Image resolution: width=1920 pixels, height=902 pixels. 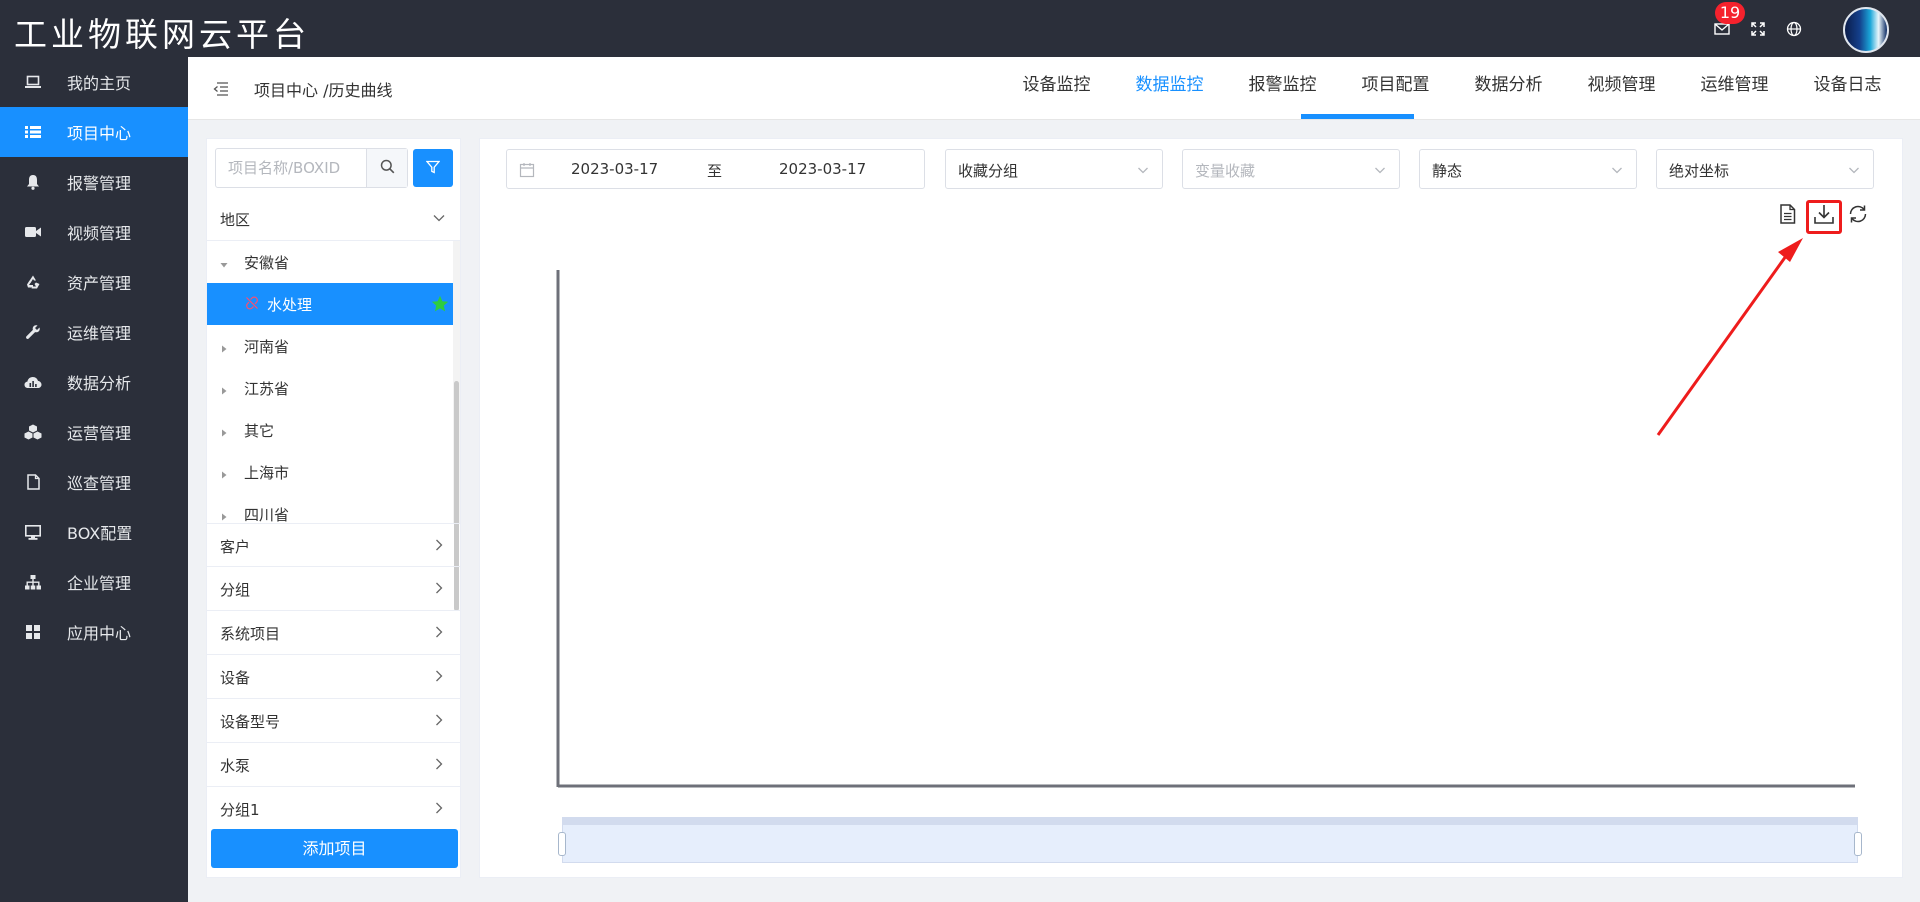 What do you see at coordinates (33, 182) in the screenshot?
I see `bell-icon` at bounding box center [33, 182].